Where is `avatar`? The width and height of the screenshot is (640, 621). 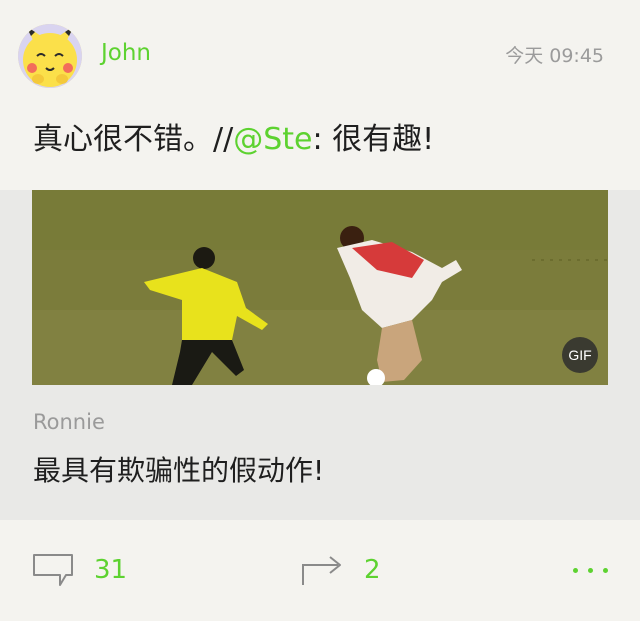
avatar is located at coordinates (50, 56).